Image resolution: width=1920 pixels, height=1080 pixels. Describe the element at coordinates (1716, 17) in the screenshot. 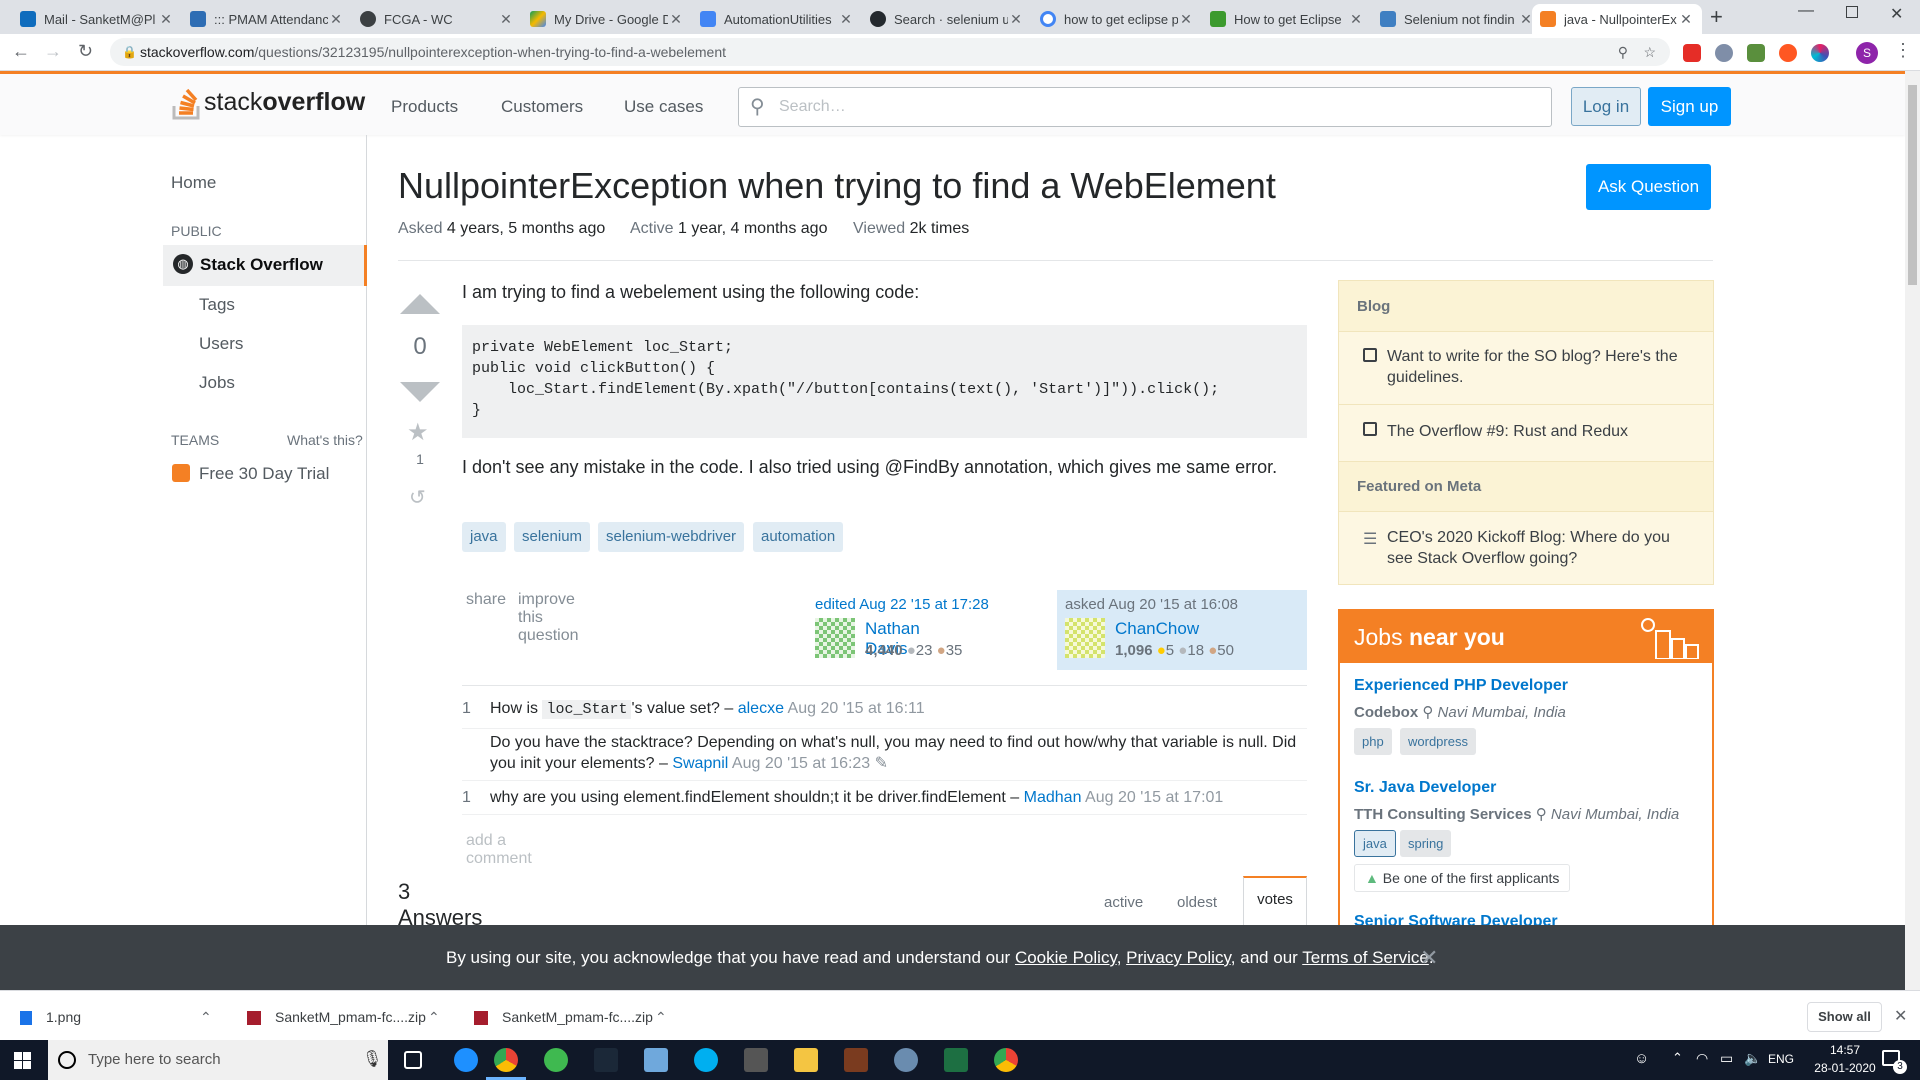

I see `new-tab-icon: +` at that location.